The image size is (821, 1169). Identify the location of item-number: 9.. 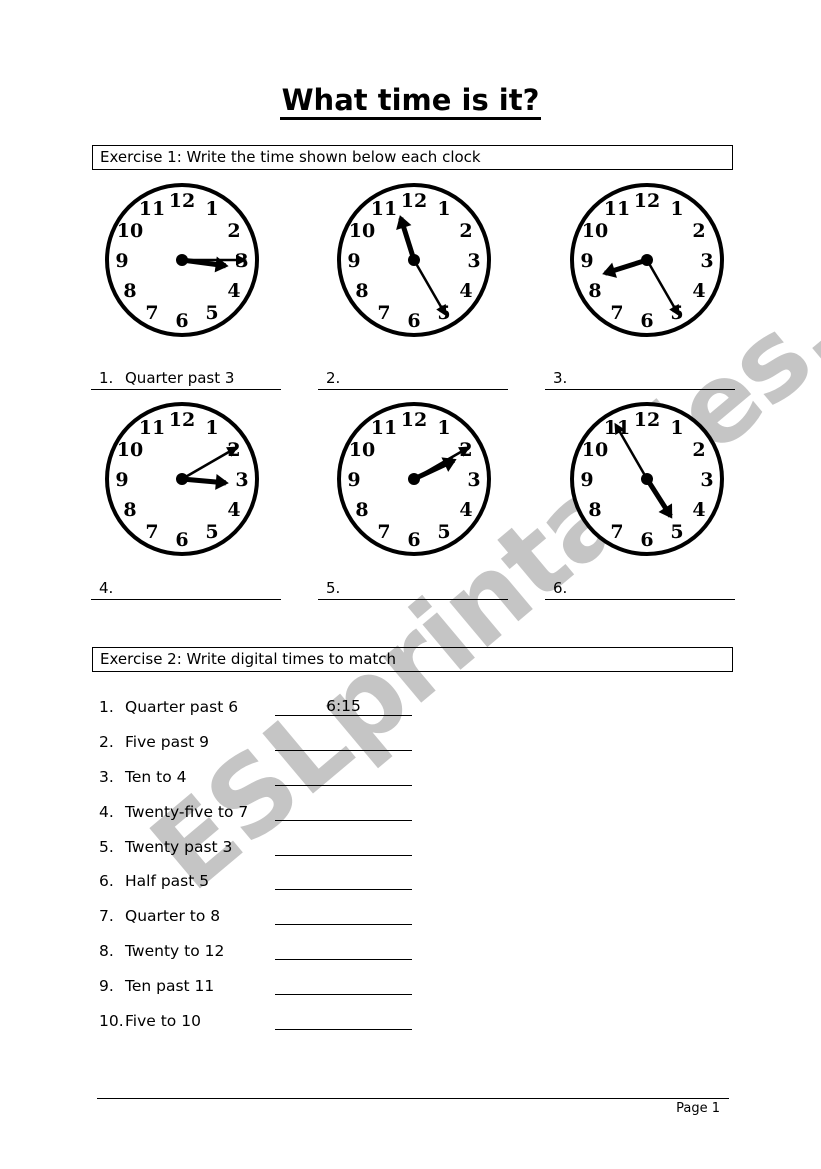
(106, 986).